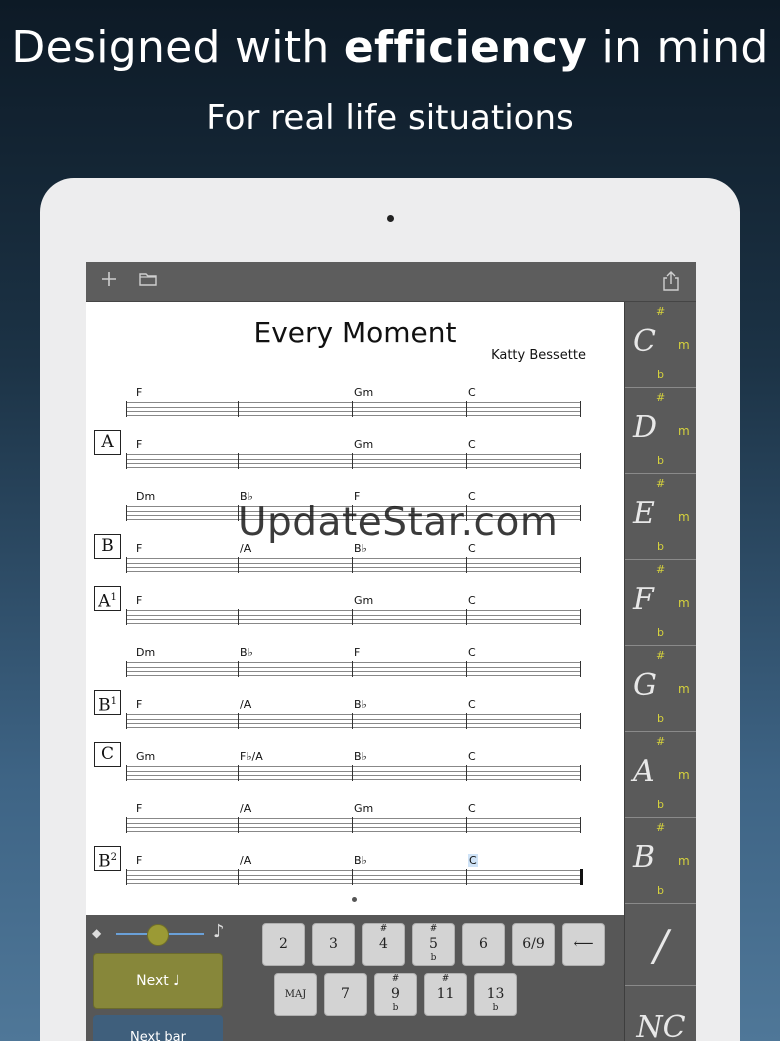  I want to click on keypad-key: 11 #, so click(445, 994).